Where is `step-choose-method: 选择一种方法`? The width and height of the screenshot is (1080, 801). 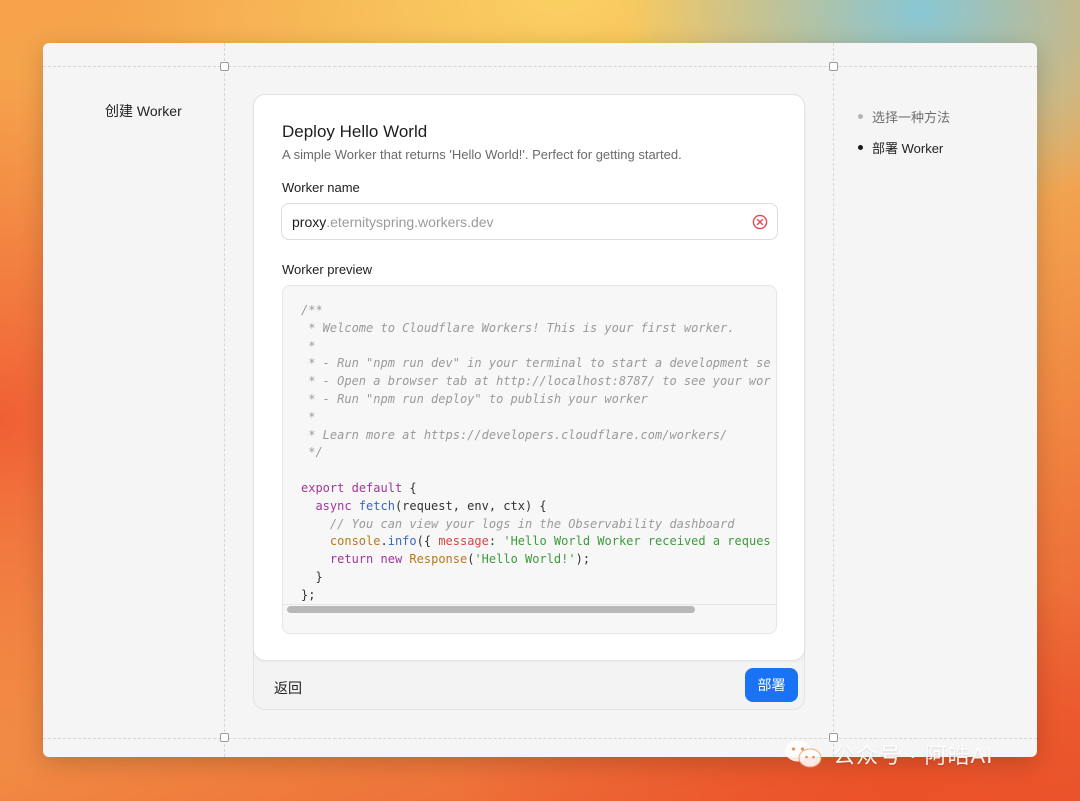 step-choose-method: 选择一种方法 is located at coordinates (904, 116).